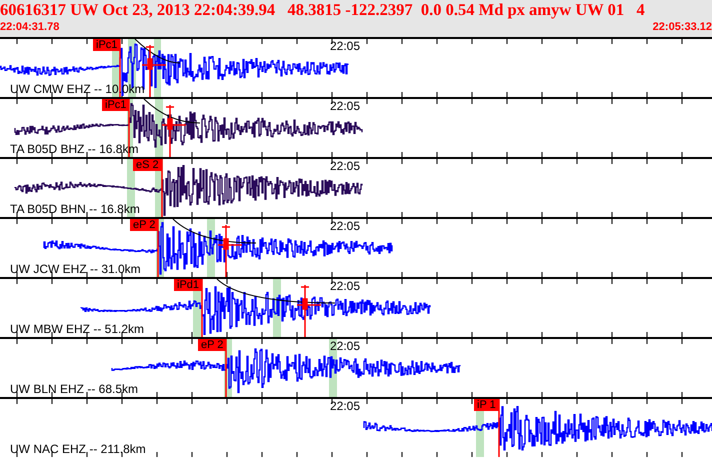  What do you see at coordinates (188, 285) in the screenshot?
I see `pick-label: iPd1` at bounding box center [188, 285].